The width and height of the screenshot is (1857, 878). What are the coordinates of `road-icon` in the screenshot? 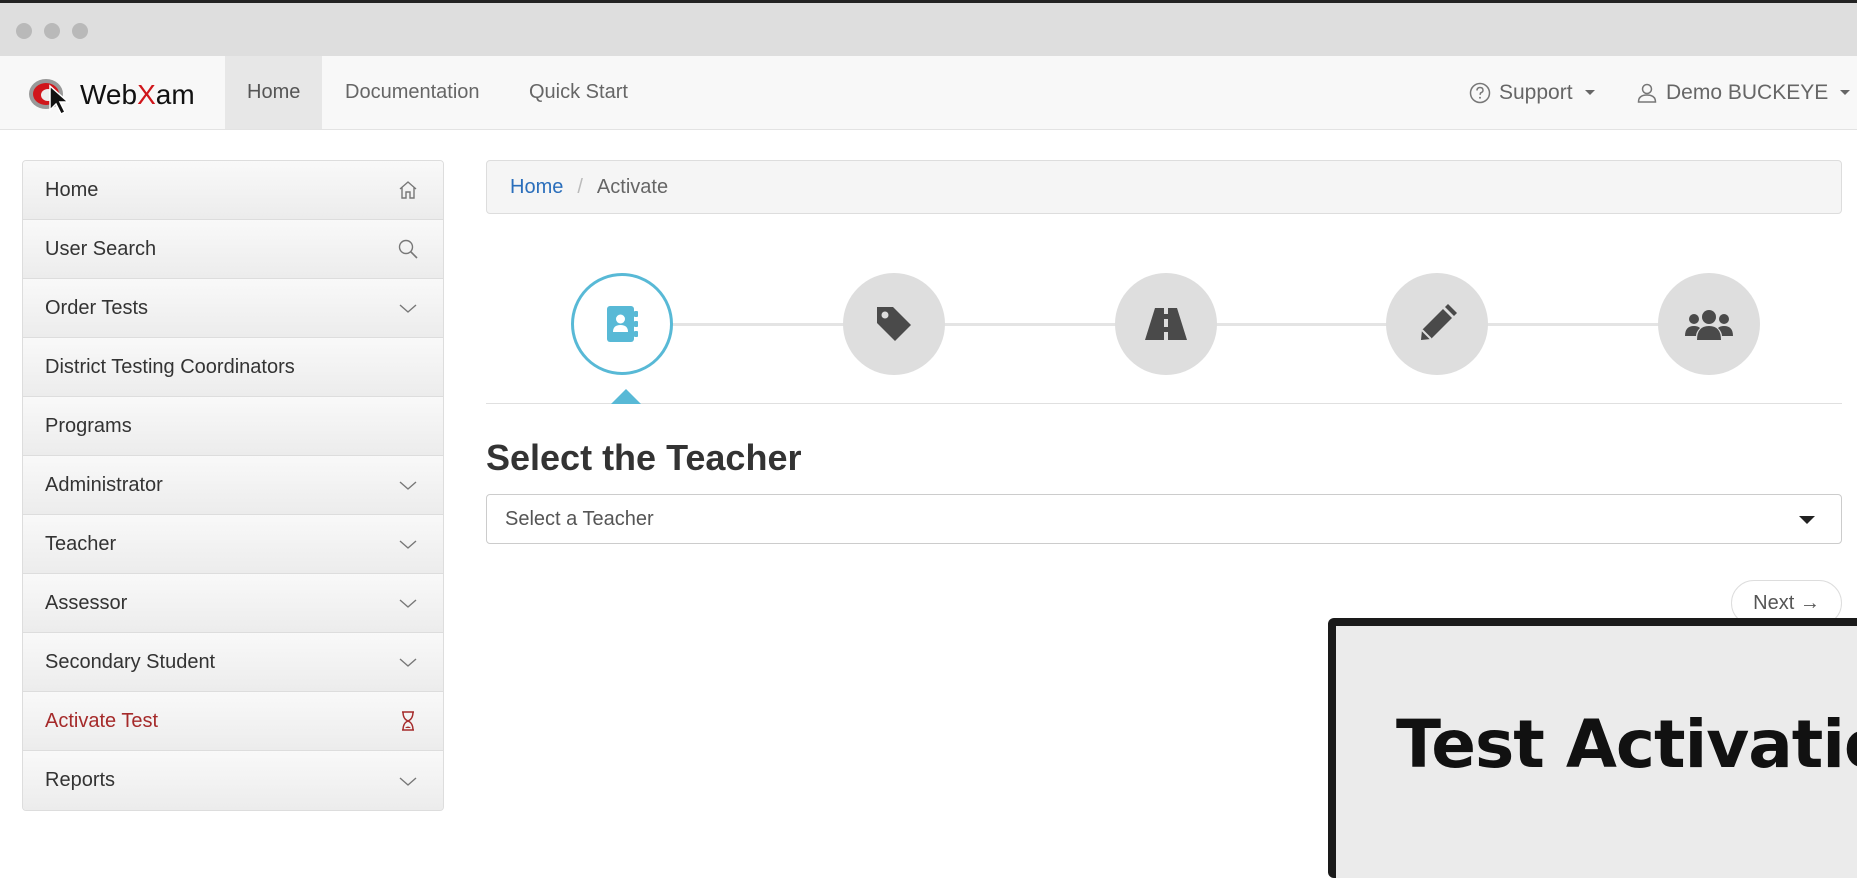 It's located at (1166, 324).